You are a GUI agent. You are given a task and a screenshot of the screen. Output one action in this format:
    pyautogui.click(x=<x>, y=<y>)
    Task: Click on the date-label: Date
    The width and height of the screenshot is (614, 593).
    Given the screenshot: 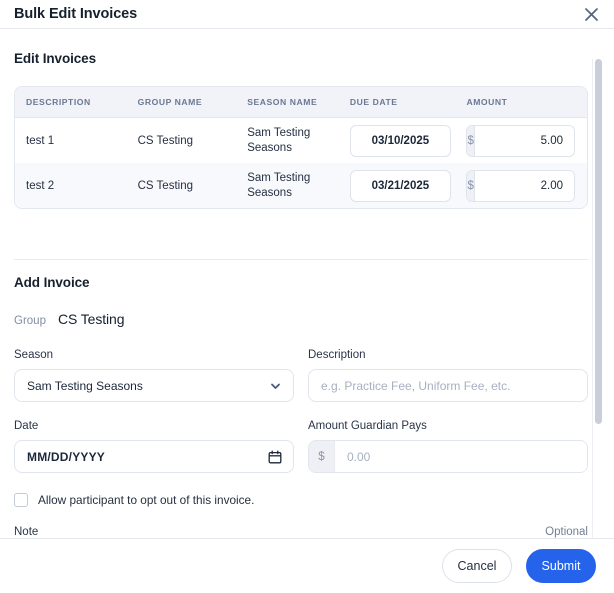 What is the action you would take?
    pyautogui.click(x=26, y=426)
    